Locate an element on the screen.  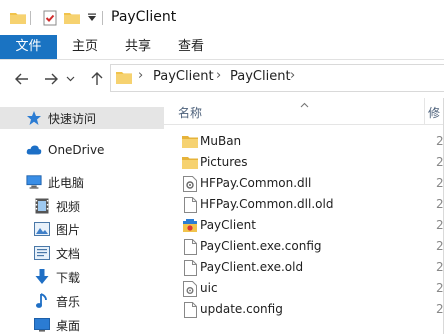
sidebar-item-label: OneDrive is located at coordinates (76, 150).